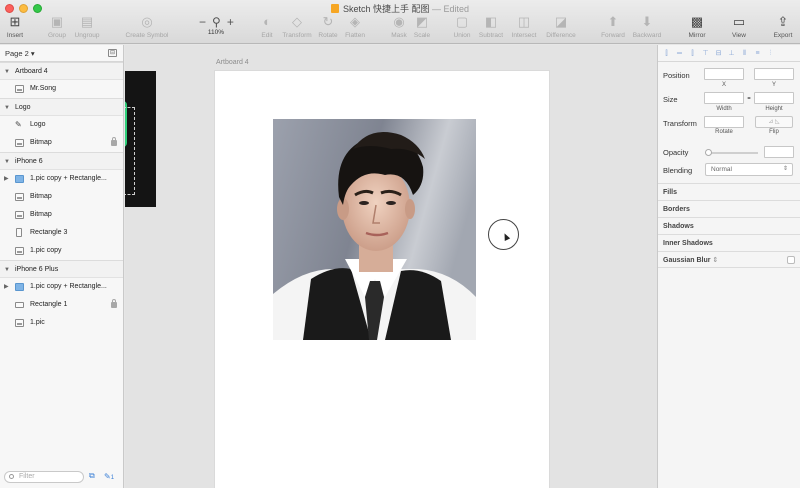 This screenshot has height=488, width=800. I want to click on mask-button: ◉ Mask, so click(399, 26).